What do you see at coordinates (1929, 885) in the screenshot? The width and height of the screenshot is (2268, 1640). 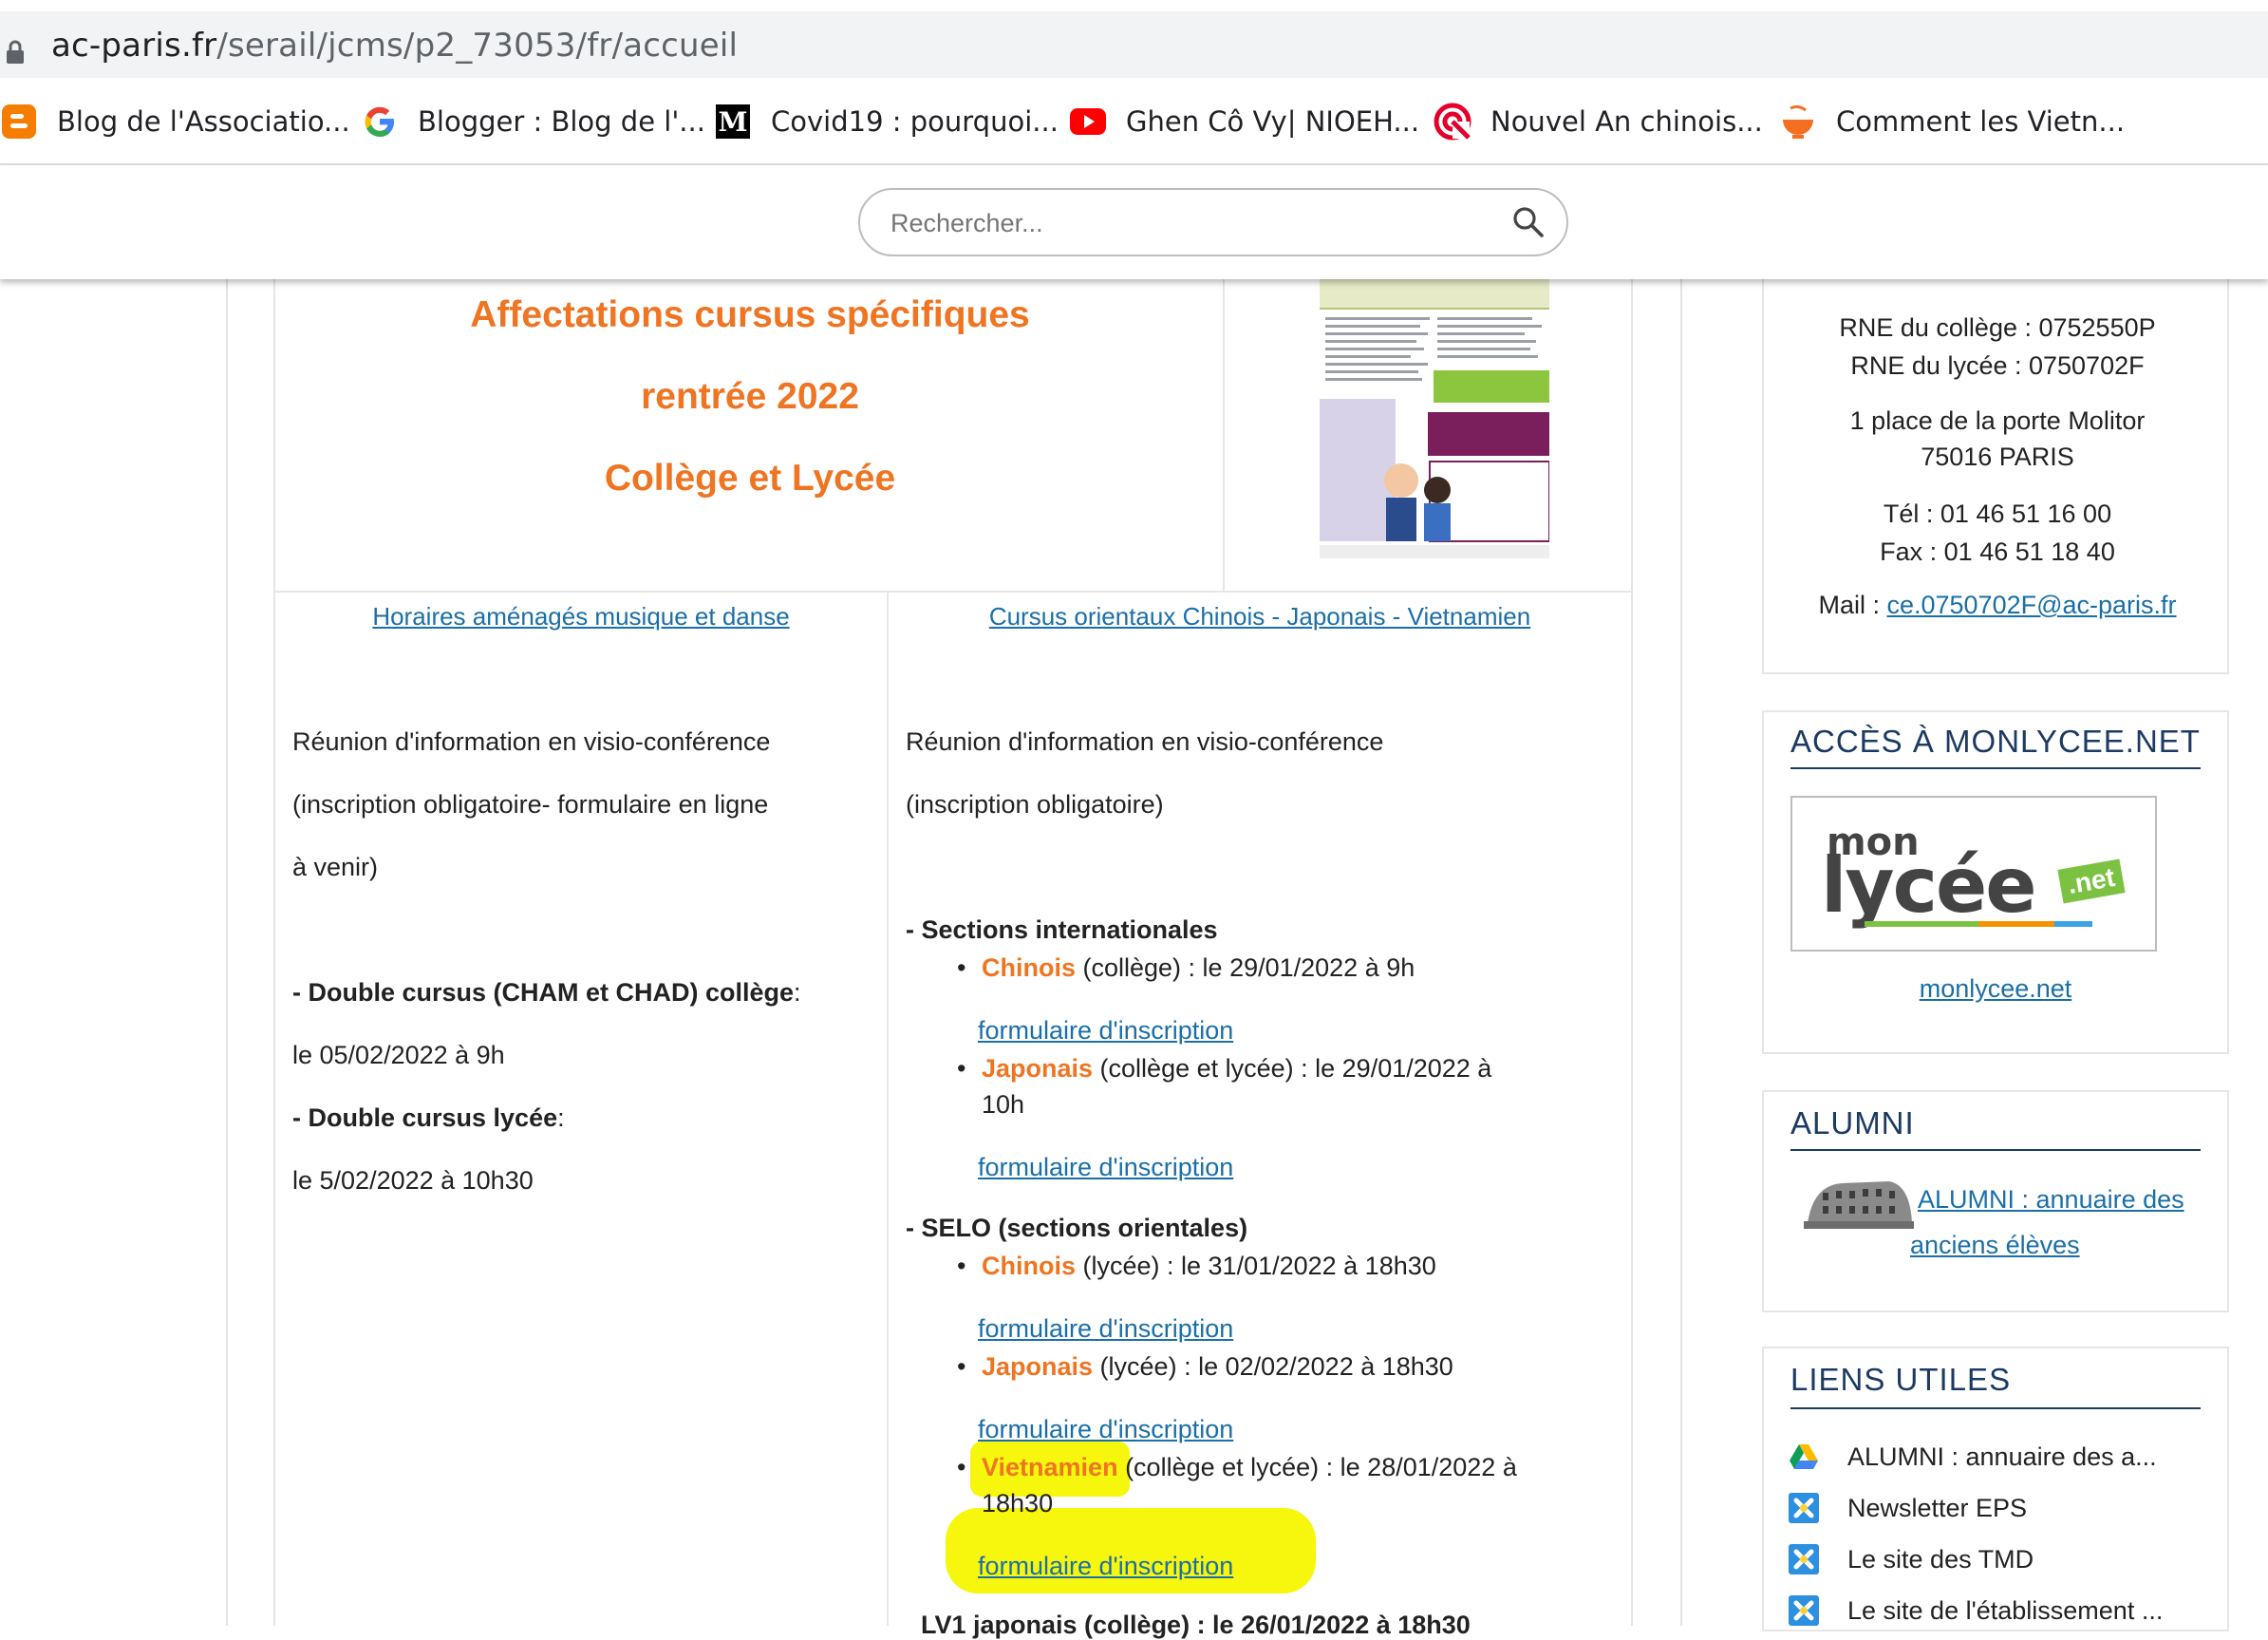 I see `logo-word-lycee: lycée` at bounding box center [1929, 885].